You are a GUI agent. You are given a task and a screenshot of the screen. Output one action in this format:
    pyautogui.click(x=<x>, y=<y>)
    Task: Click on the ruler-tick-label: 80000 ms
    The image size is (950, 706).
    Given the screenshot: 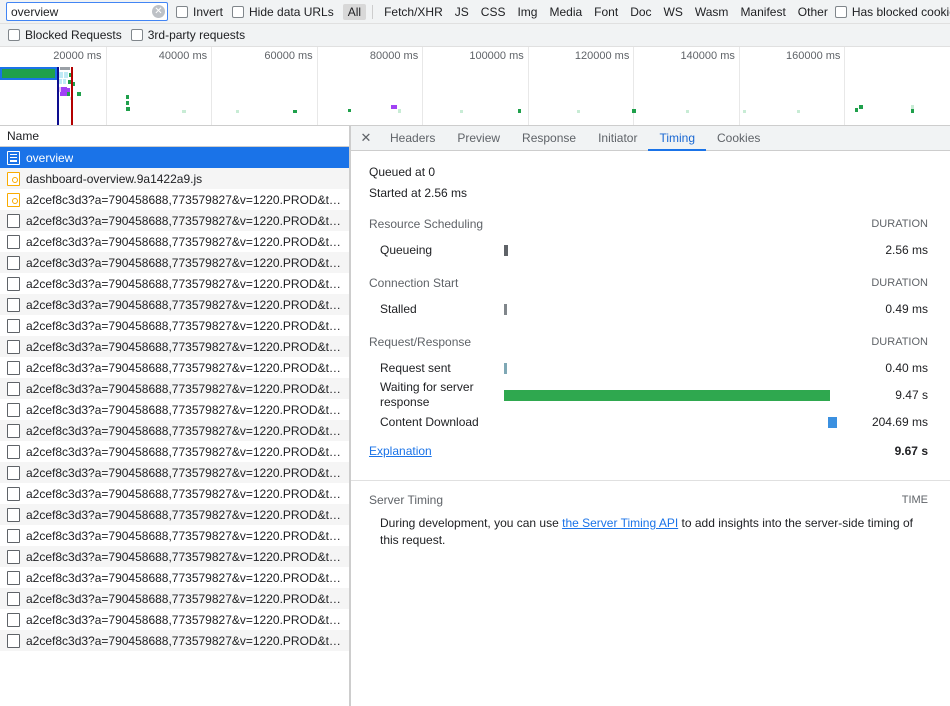 What is the action you would take?
    pyautogui.click(x=394, y=56)
    